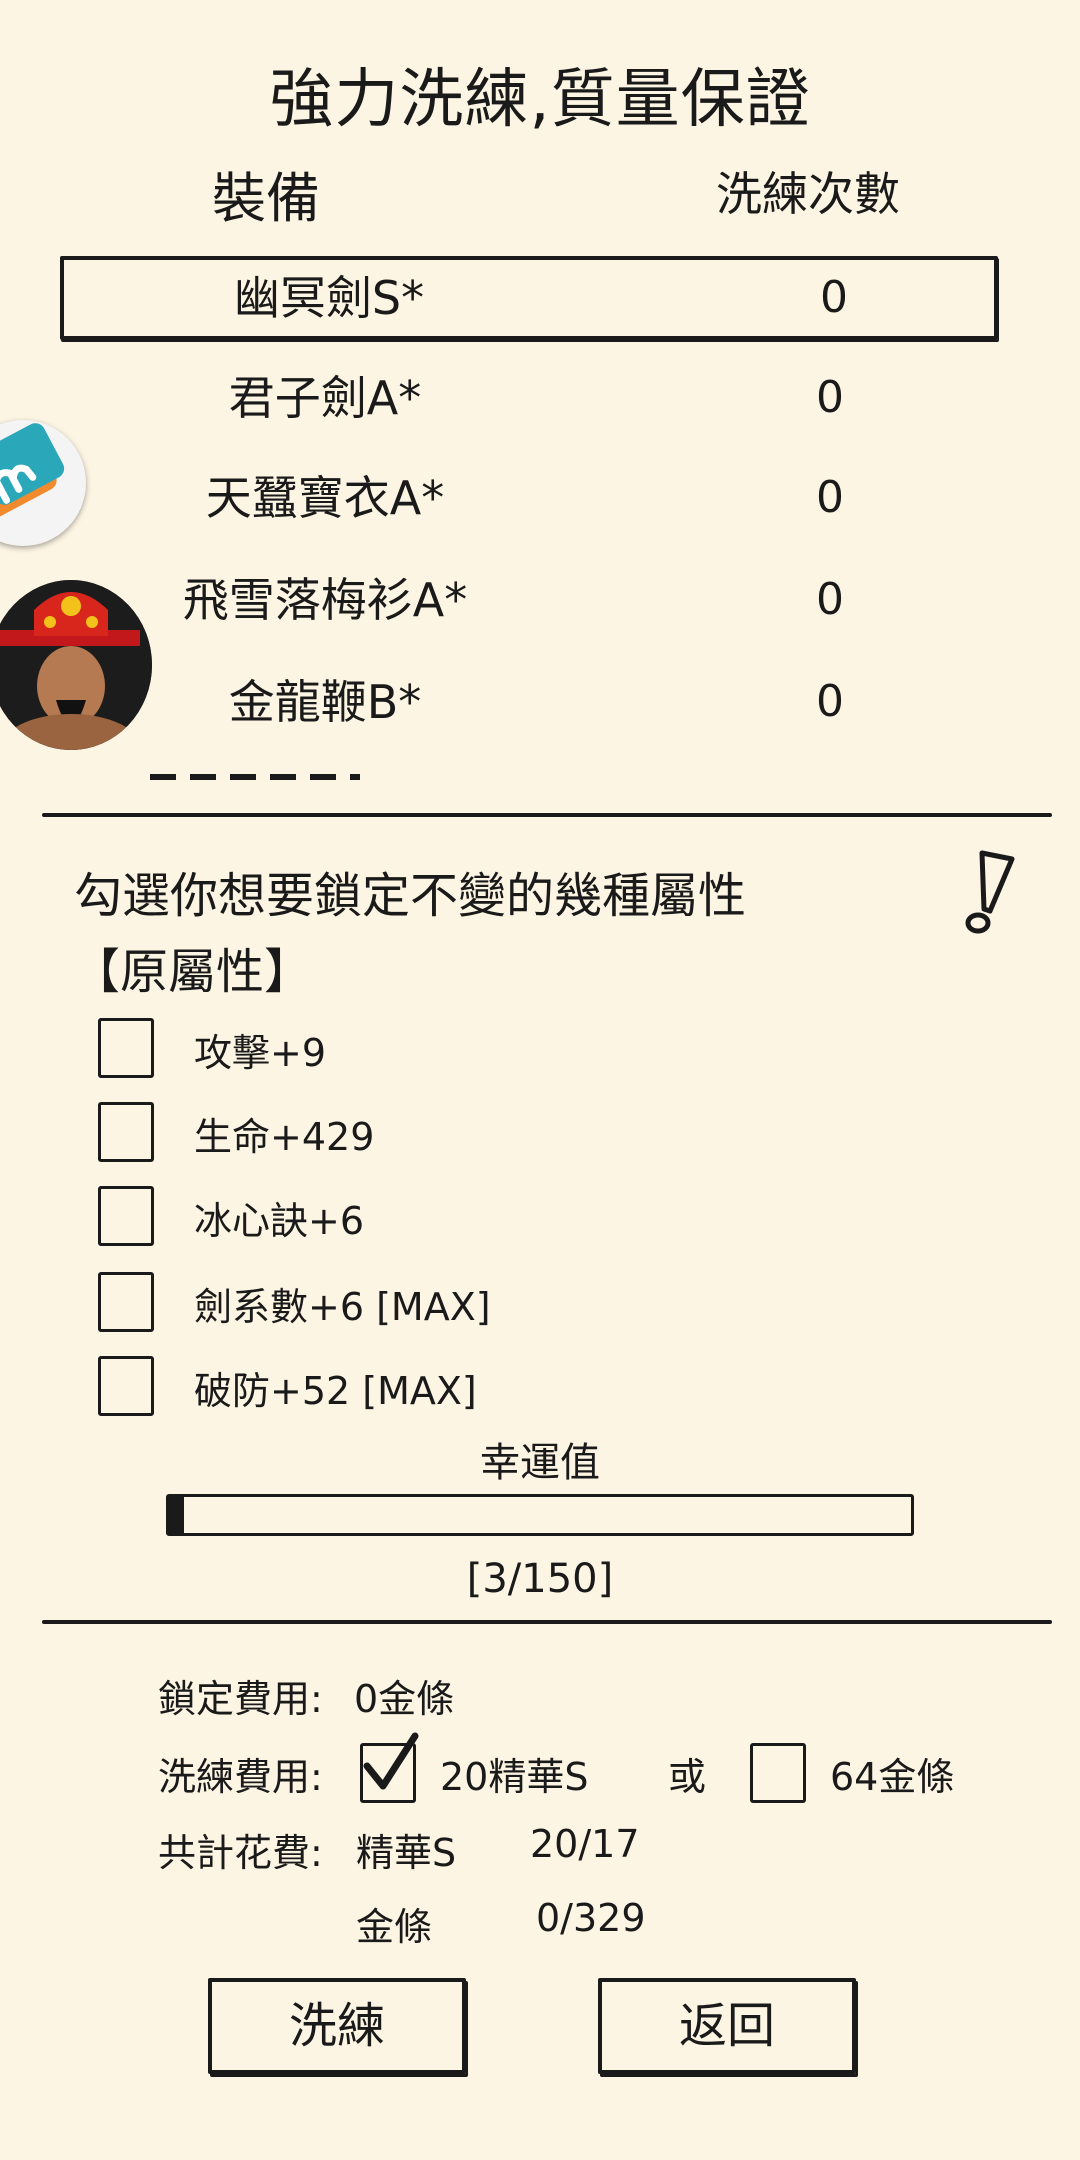 The height and width of the screenshot is (2160, 1080). What do you see at coordinates (260, 1053) in the screenshot?
I see `attribute-label: 攻擊+9` at bounding box center [260, 1053].